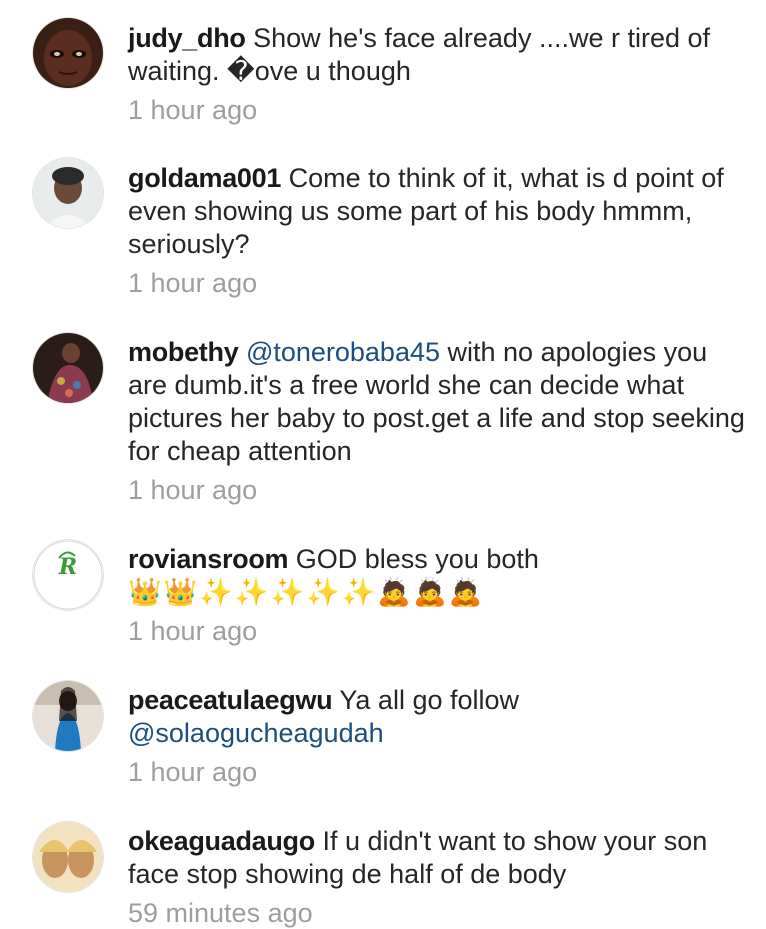 The image size is (766, 929). Describe the element at coordinates (67, 567) in the screenshot. I see `svg-text: R` at that location.